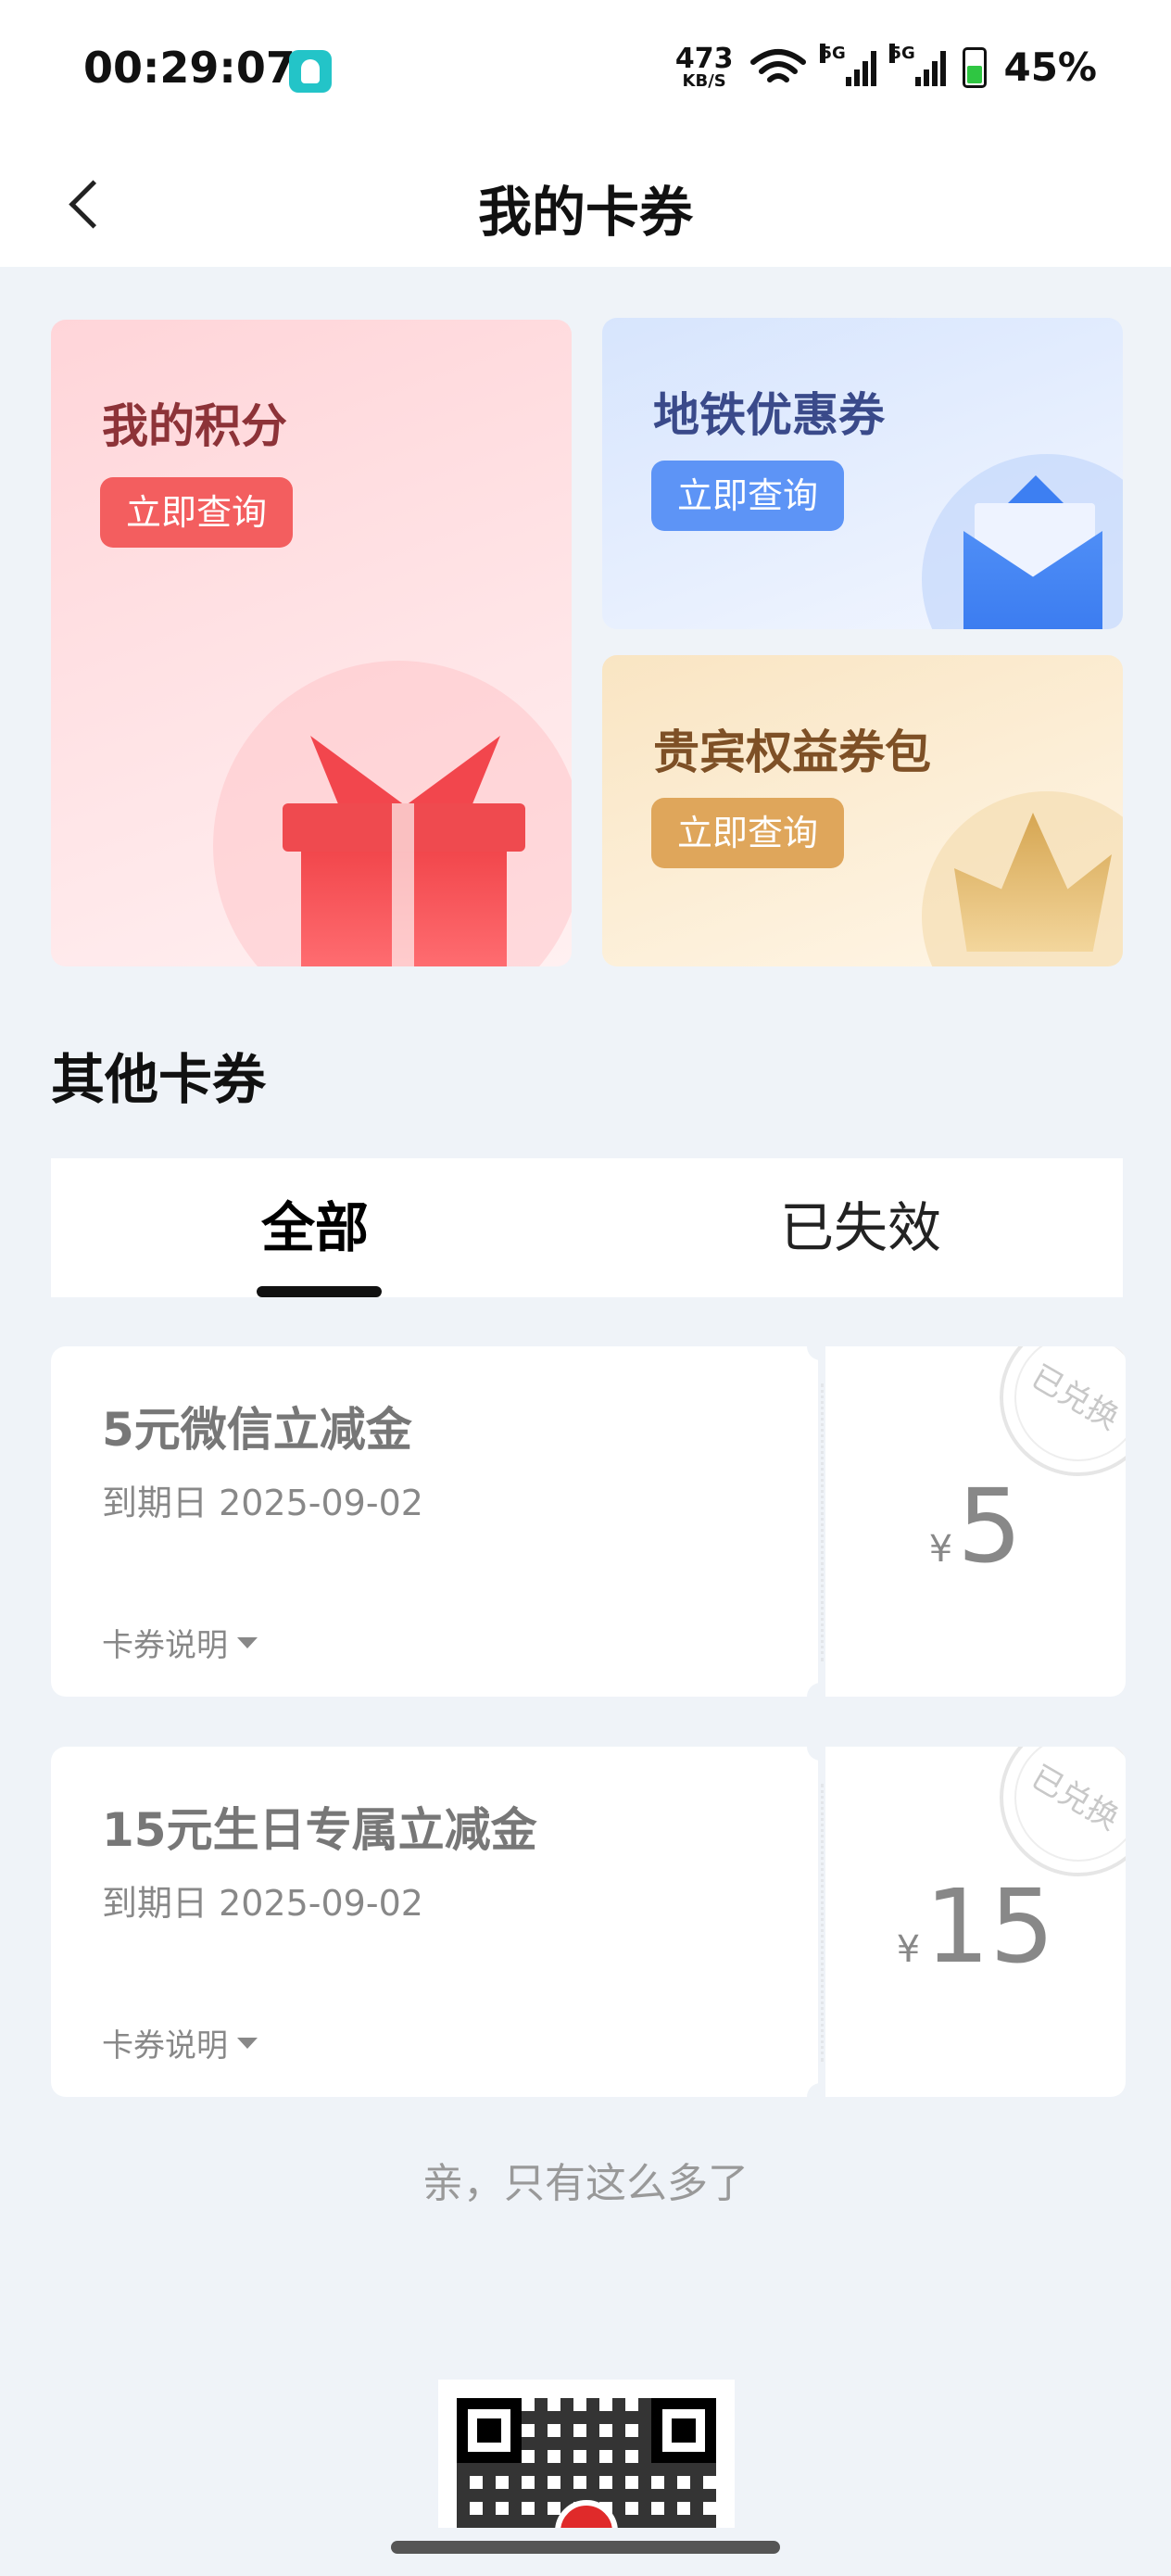 This screenshot has height=2576, width=1171. I want to click on signal-icon-2: 5G, so click(918, 64).